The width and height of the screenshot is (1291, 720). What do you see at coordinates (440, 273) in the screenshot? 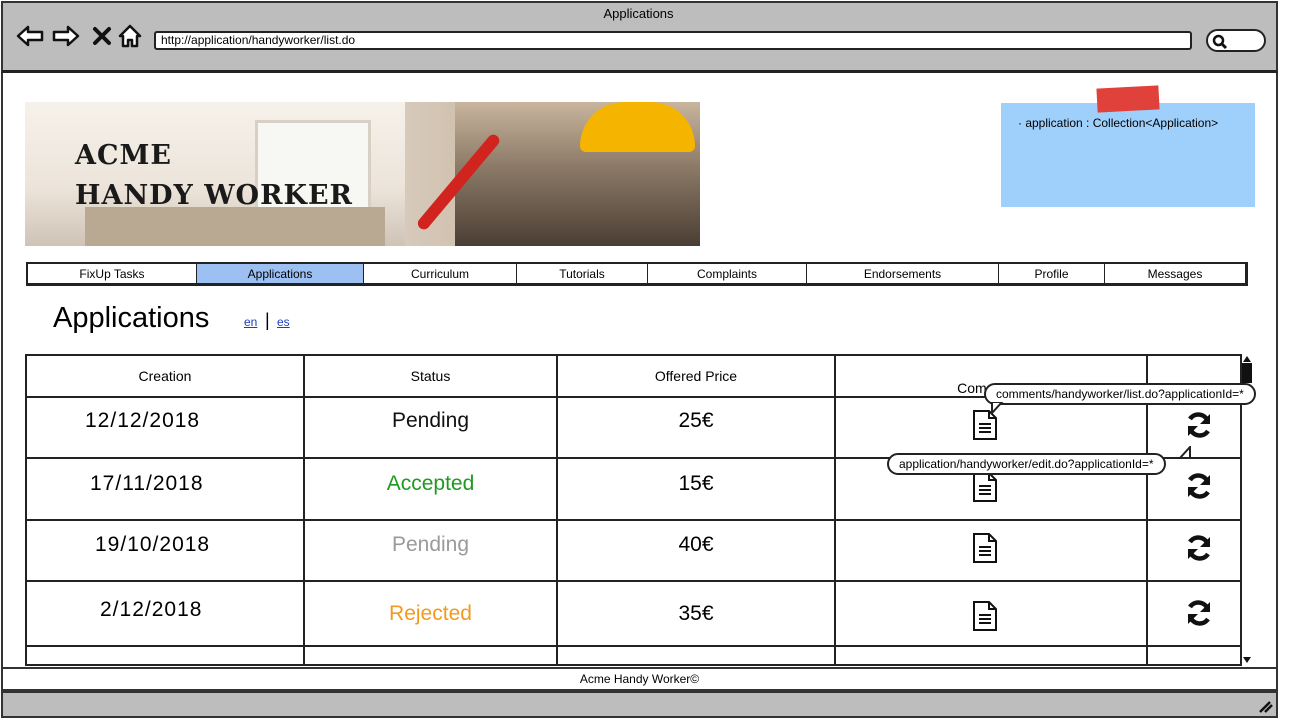
I see `menu-item-curriculum: Curriculum` at bounding box center [440, 273].